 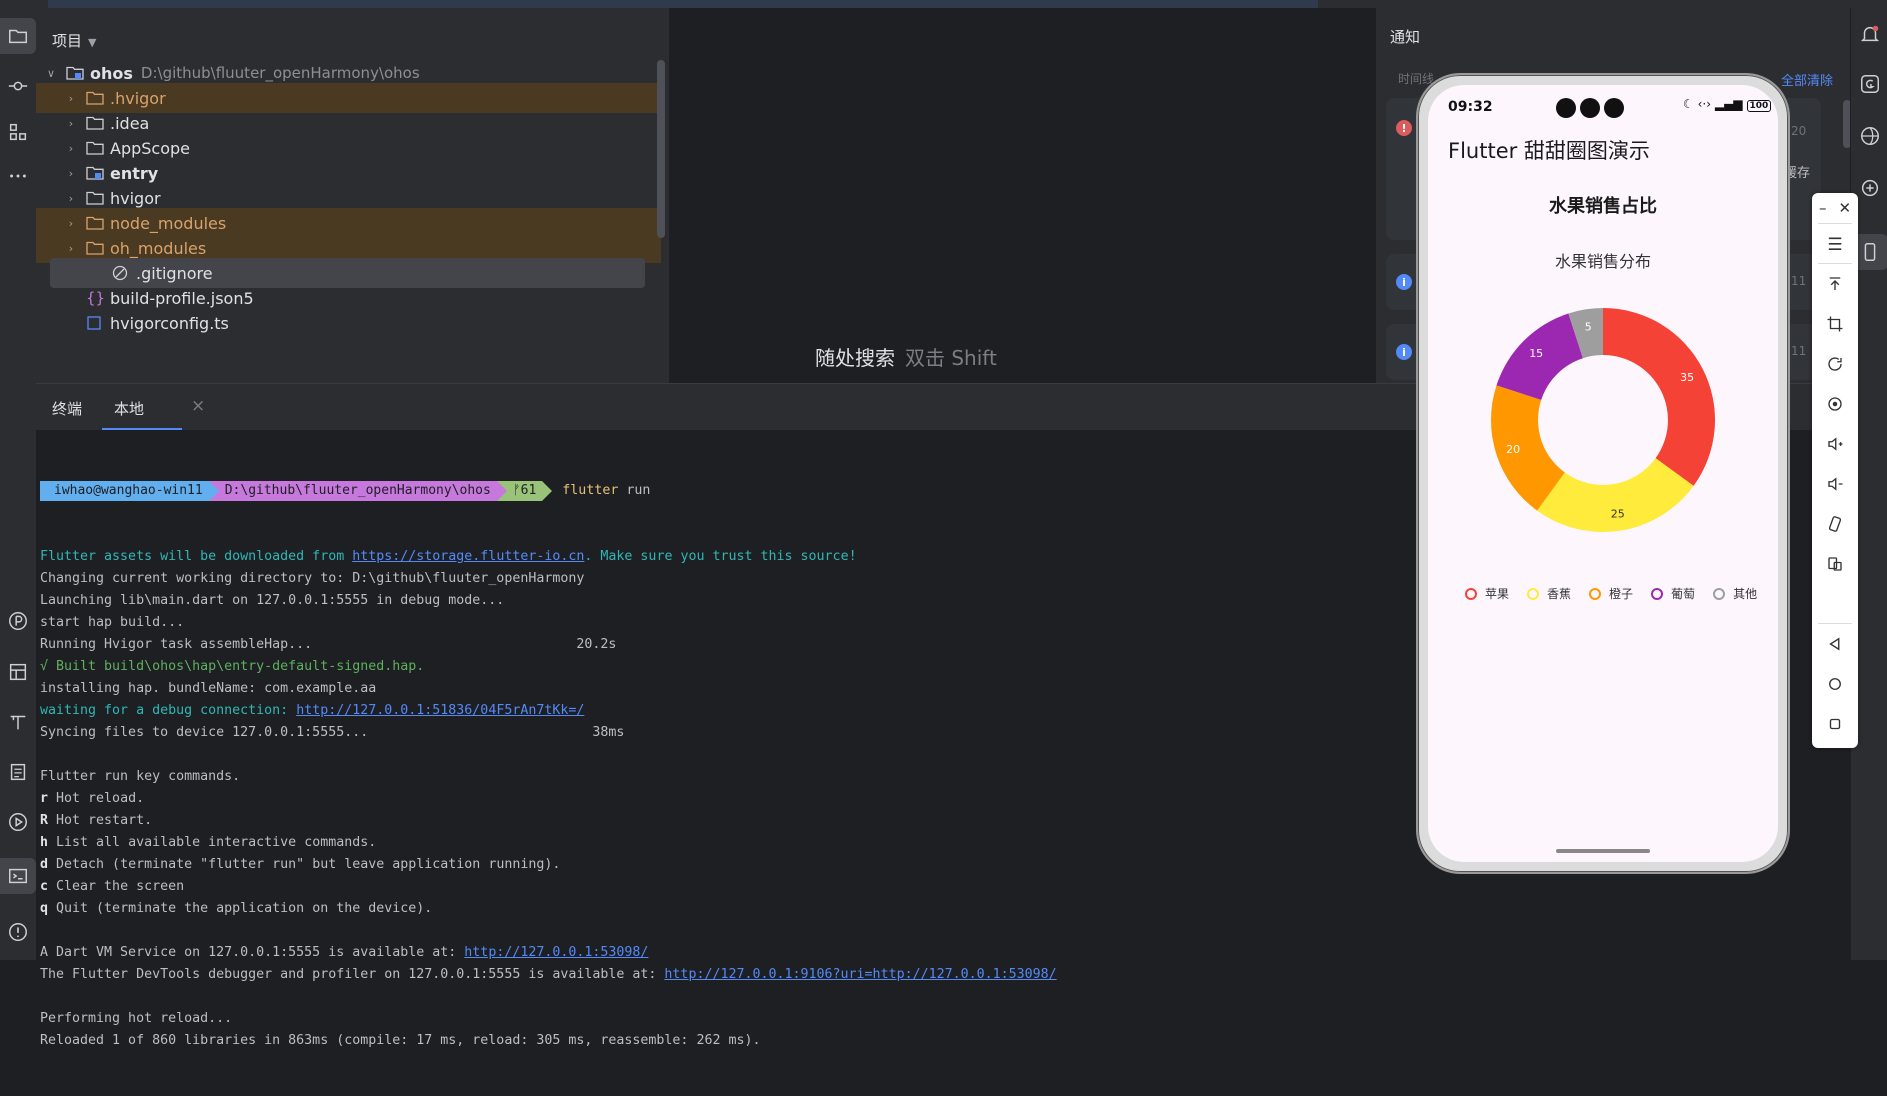 I want to click on recents-square-icon, so click(x=1835, y=724).